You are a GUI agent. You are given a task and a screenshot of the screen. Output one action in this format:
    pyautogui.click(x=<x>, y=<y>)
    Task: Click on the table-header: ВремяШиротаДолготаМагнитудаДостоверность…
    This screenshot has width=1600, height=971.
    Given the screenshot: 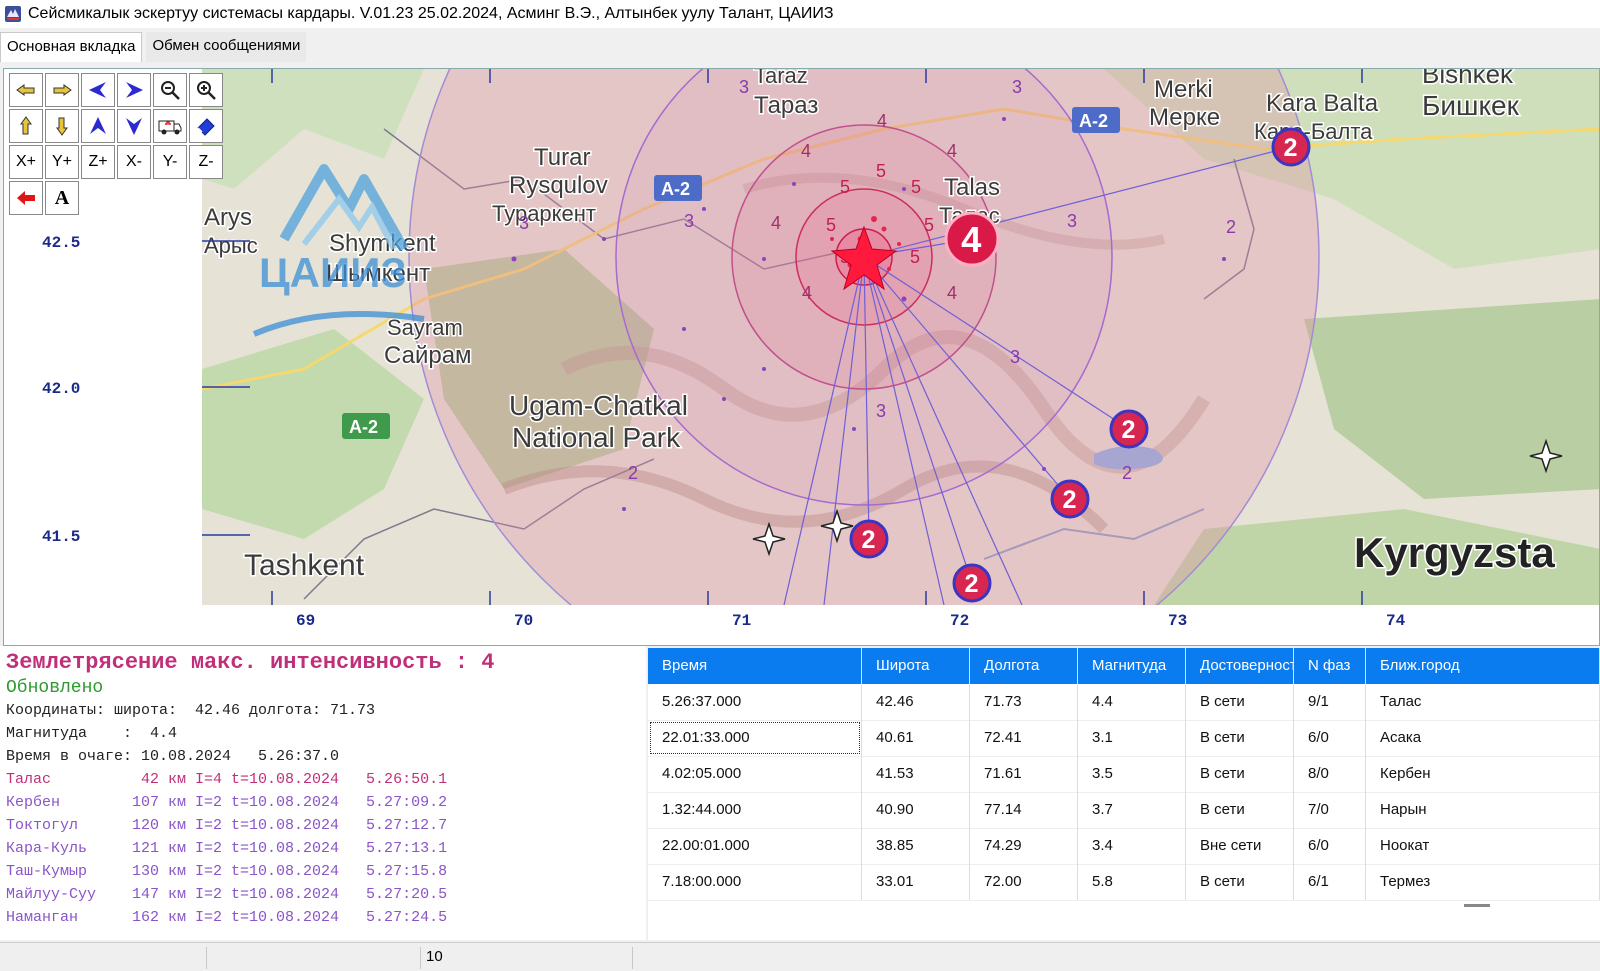 What is the action you would take?
    pyautogui.click(x=1124, y=666)
    